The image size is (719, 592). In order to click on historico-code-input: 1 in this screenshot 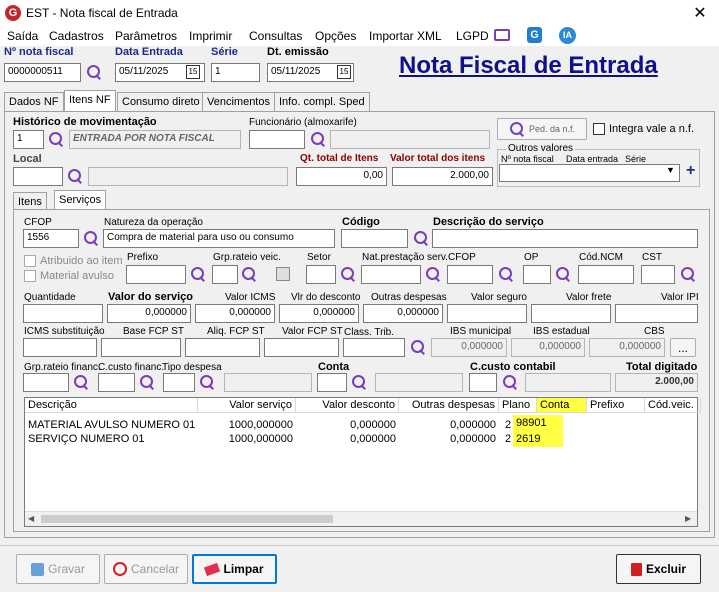, I will do `click(28, 139)`.